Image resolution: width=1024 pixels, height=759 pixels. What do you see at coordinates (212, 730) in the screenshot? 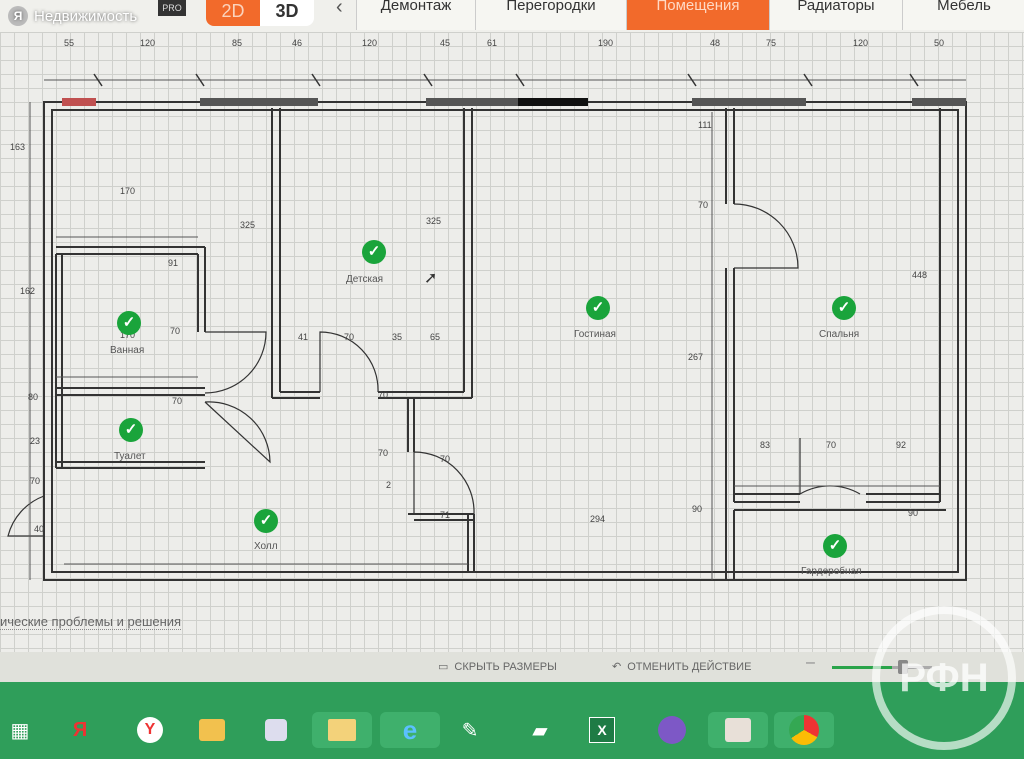
I see `photo-icon` at bounding box center [212, 730].